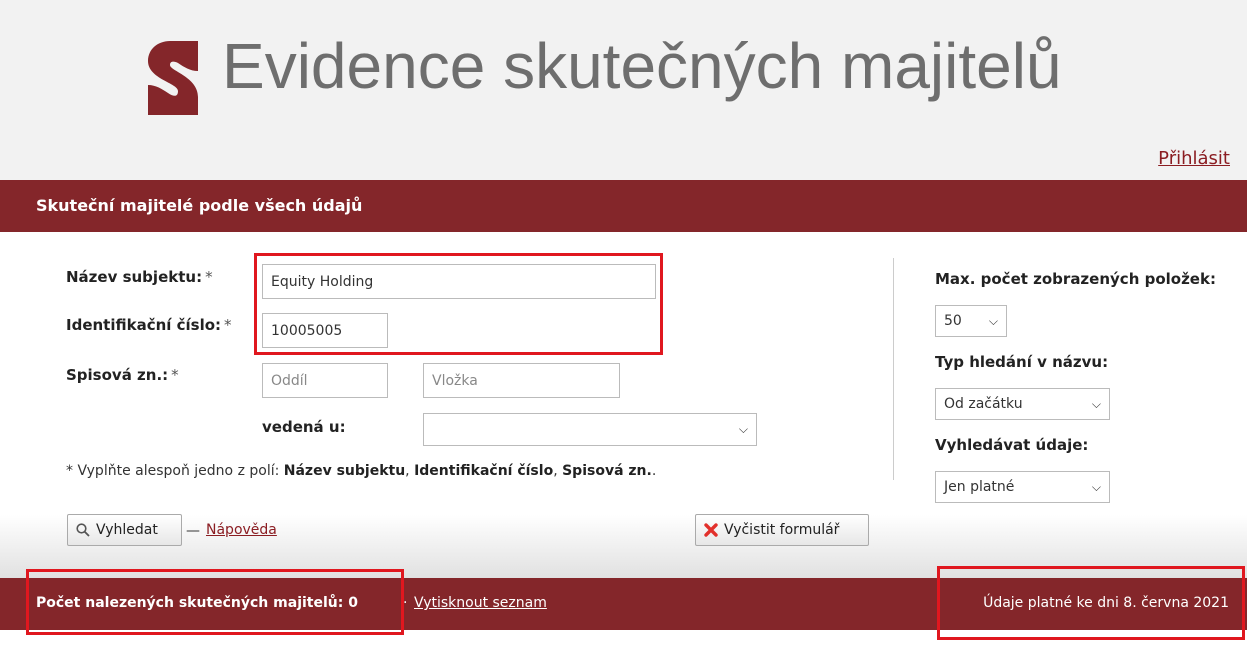 The image size is (1247, 666). What do you see at coordinates (1194, 158) in the screenshot?
I see `login-link: Přihlásit` at bounding box center [1194, 158].